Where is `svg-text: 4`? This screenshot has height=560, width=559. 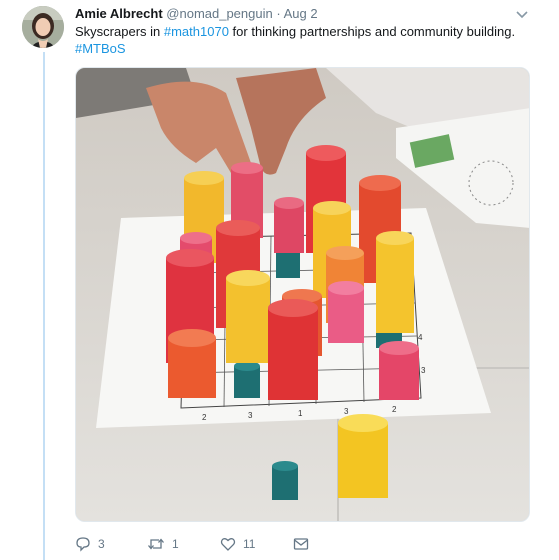 svg-text: 4 is located at coordinates (420, 337).